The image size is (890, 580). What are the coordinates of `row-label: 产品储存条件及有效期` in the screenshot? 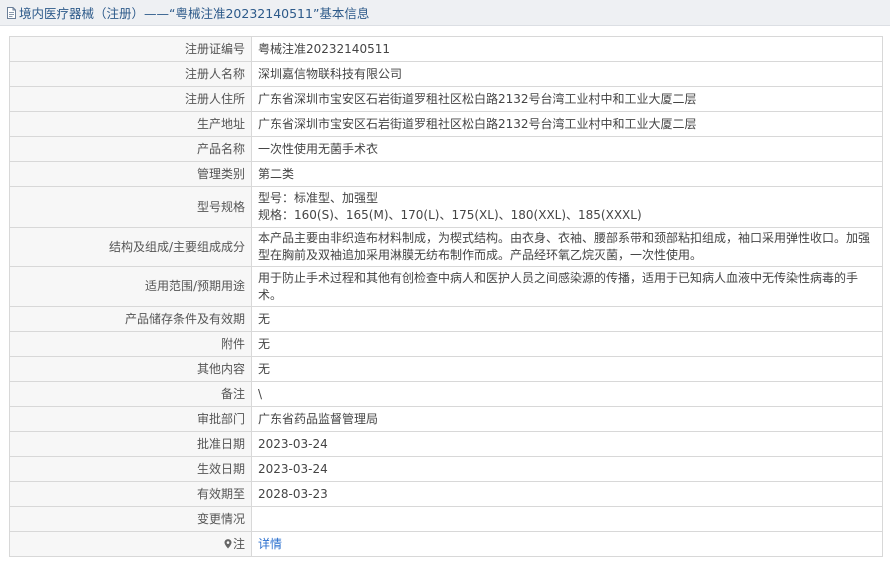 It's located at (130, 319).